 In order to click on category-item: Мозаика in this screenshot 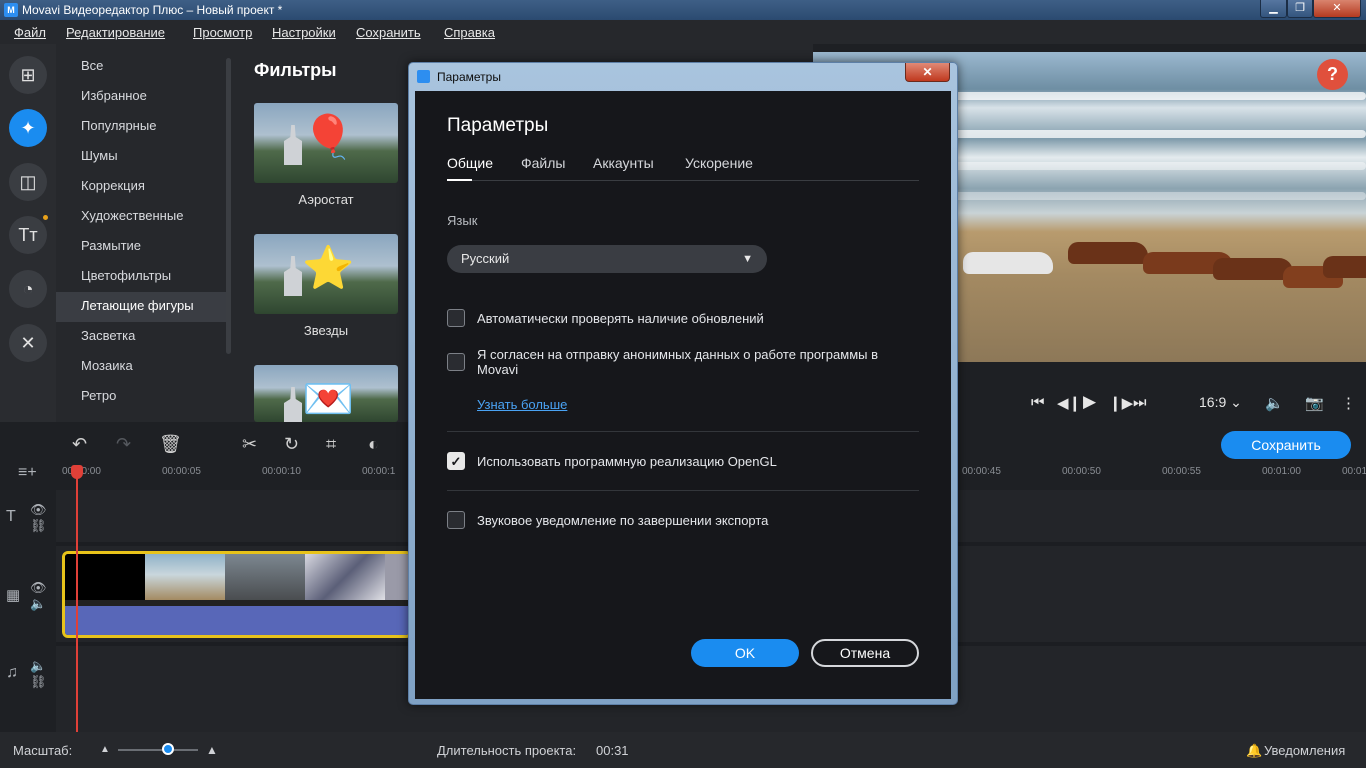, I will do `click(142, 367)`.